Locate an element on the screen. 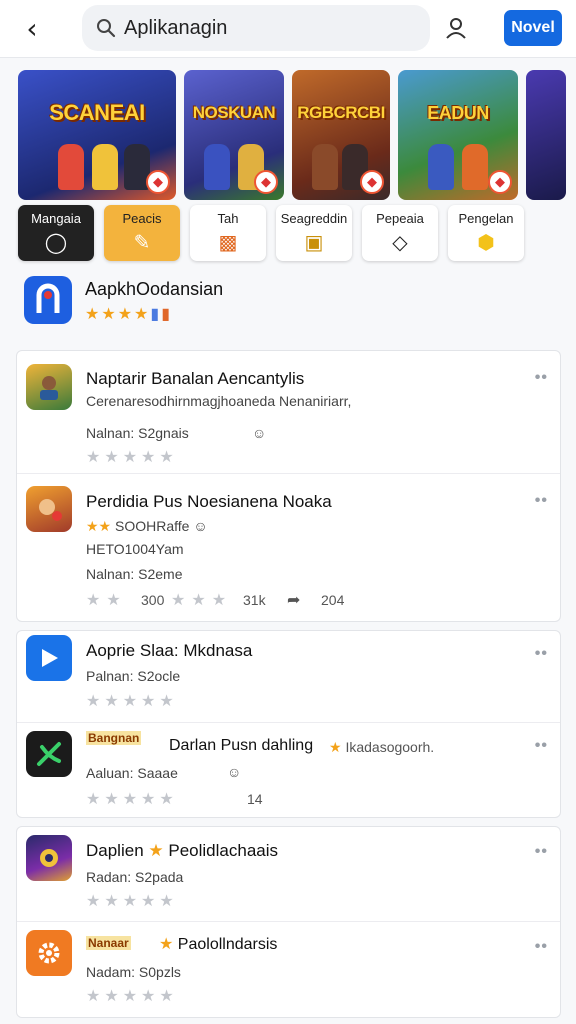  back-arrow-icon: ‹ is located at coordinates (32, 28).